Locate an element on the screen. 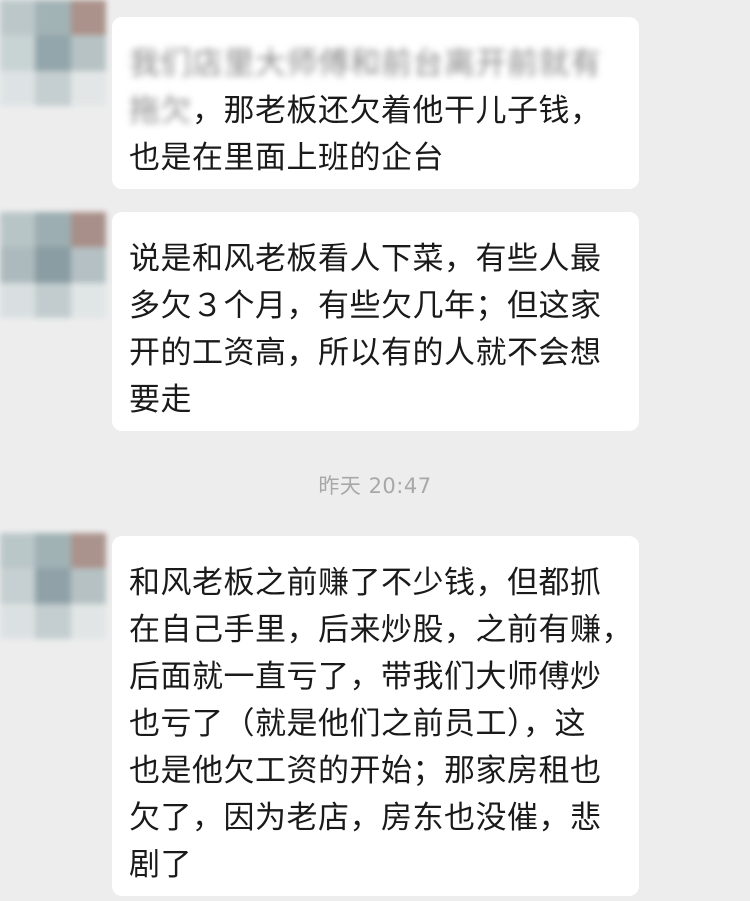 Image resolution: width=750 pixels, height=901 pixels. message-line: 剧了 is located at coordinates (160, 865).